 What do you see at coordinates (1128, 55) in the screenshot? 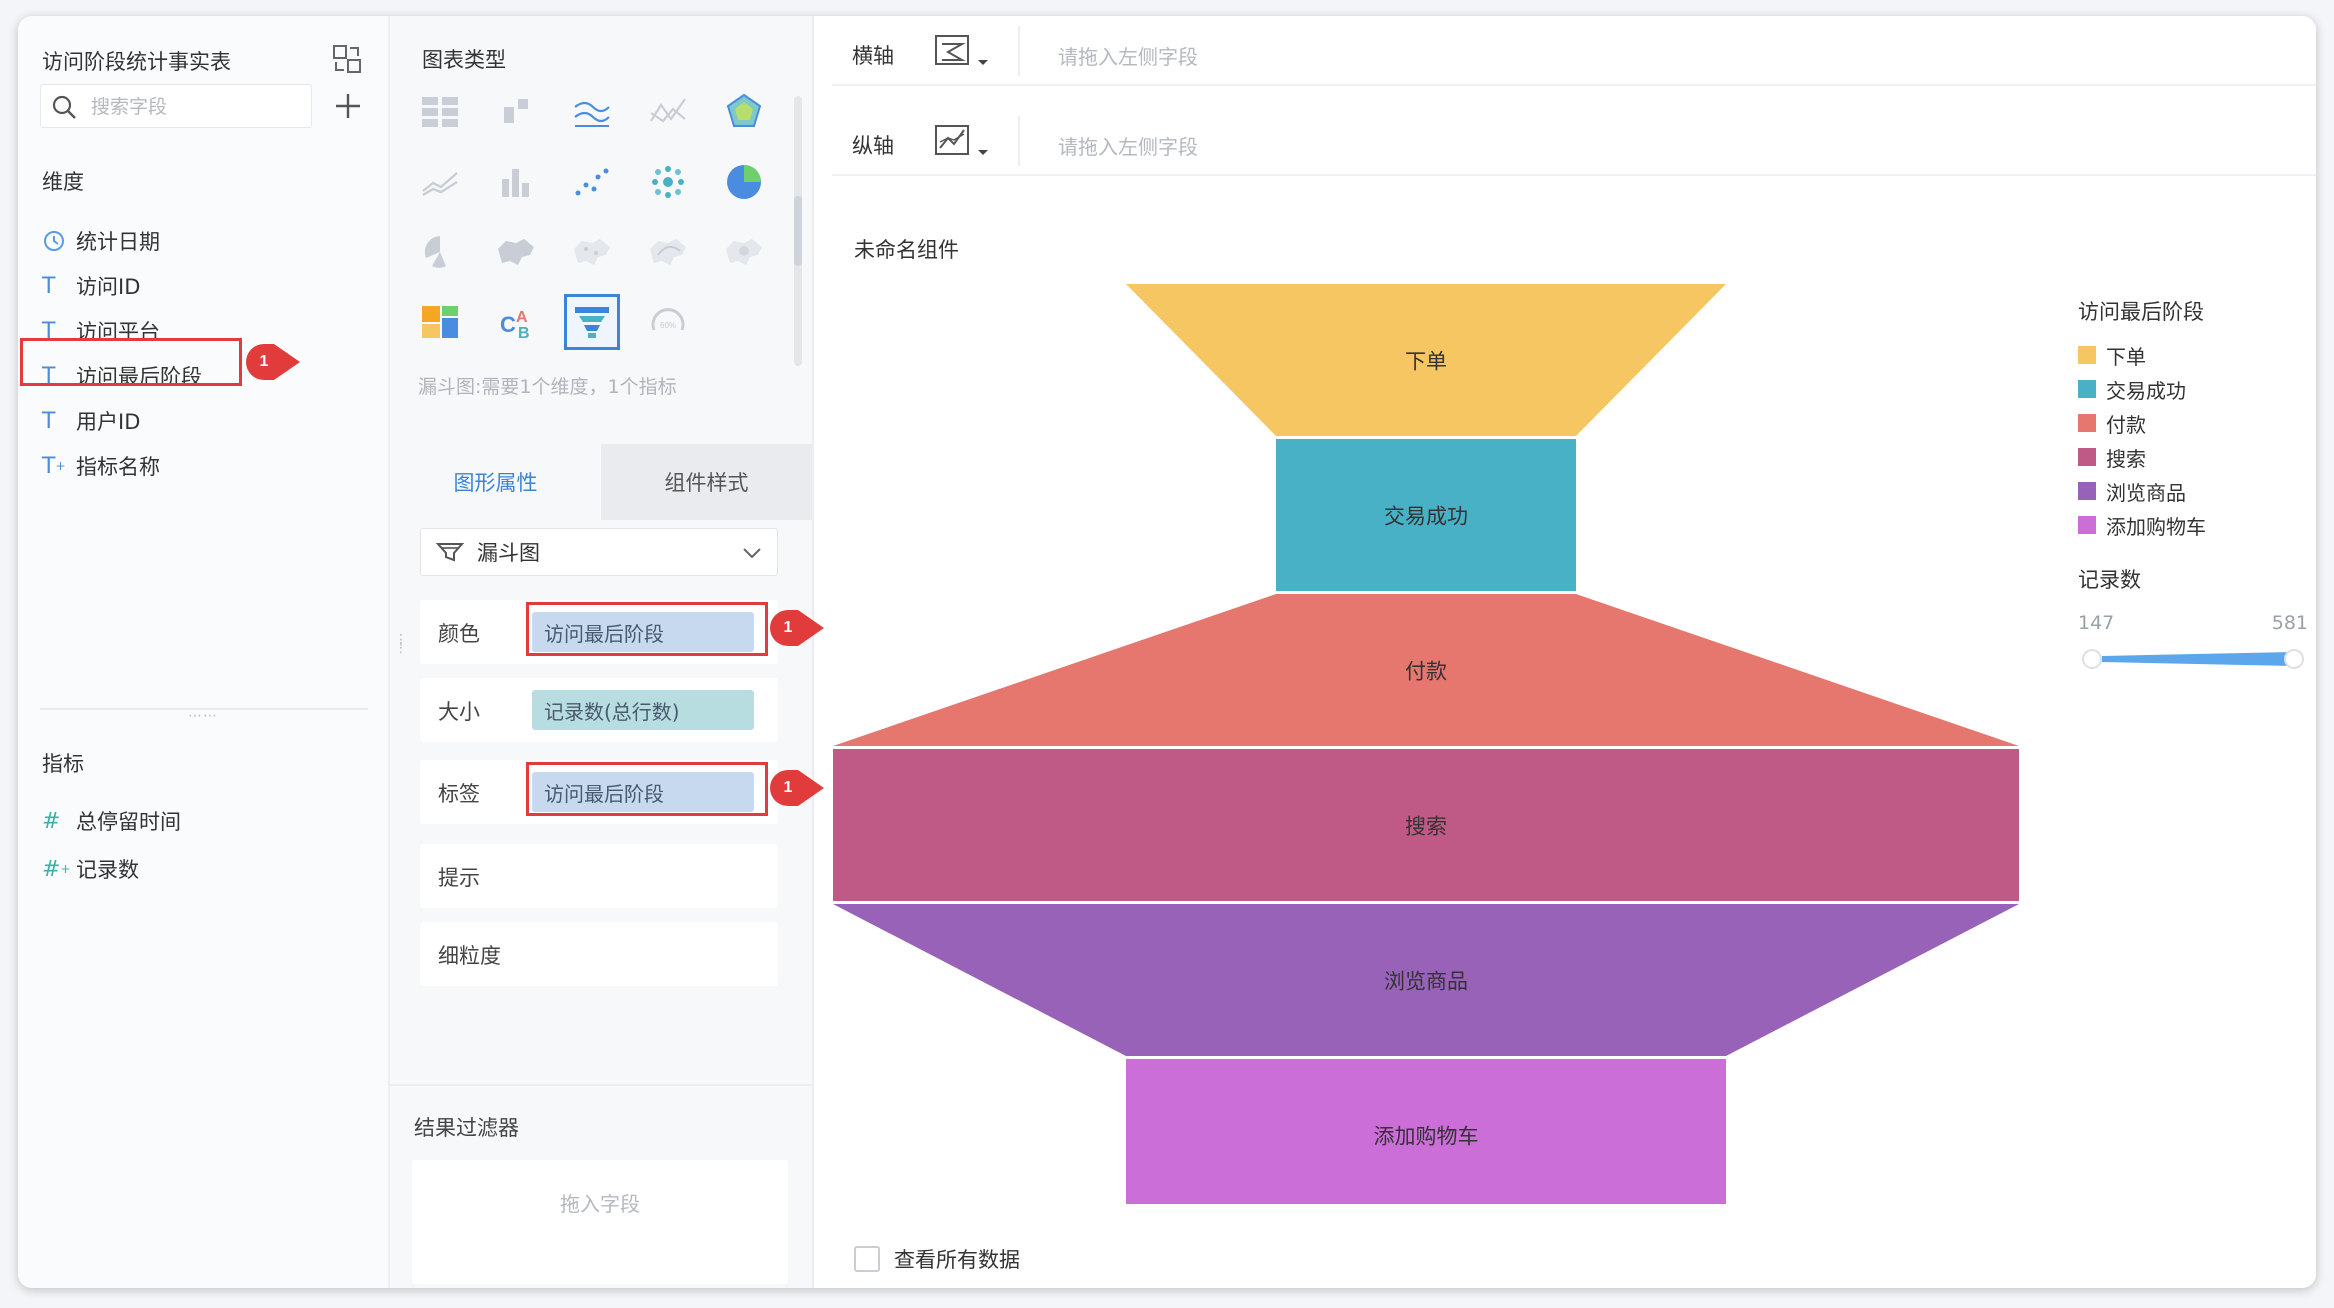
I see `x-axis-drop-placeholder: 请拖入左侧字段` at bounding box center [1128, 55].